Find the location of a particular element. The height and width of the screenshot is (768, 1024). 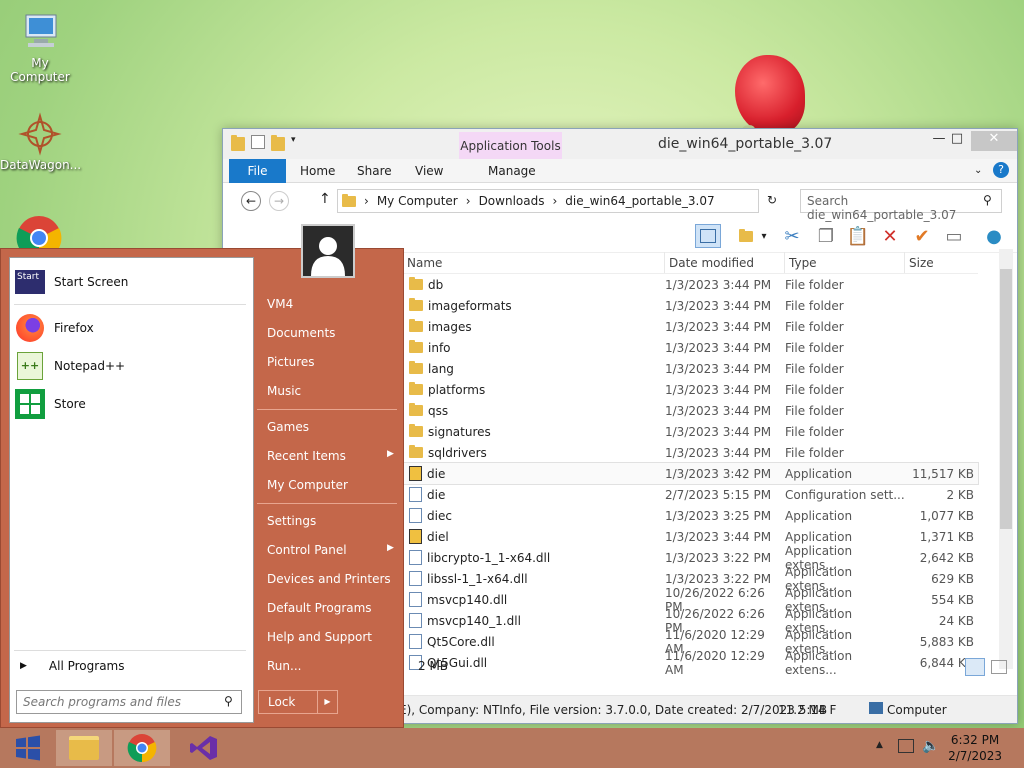

start-menu-item-documents: Documents is located at coordinates (301, 333).